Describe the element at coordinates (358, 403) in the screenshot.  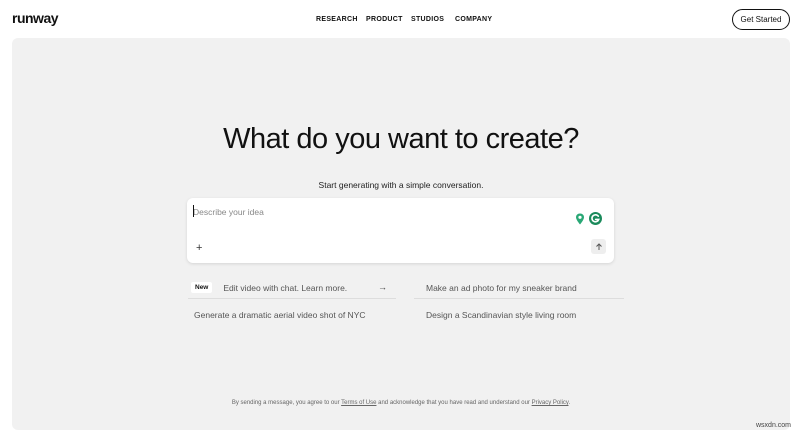
I see `terms-link: Terms of Use` at that location.